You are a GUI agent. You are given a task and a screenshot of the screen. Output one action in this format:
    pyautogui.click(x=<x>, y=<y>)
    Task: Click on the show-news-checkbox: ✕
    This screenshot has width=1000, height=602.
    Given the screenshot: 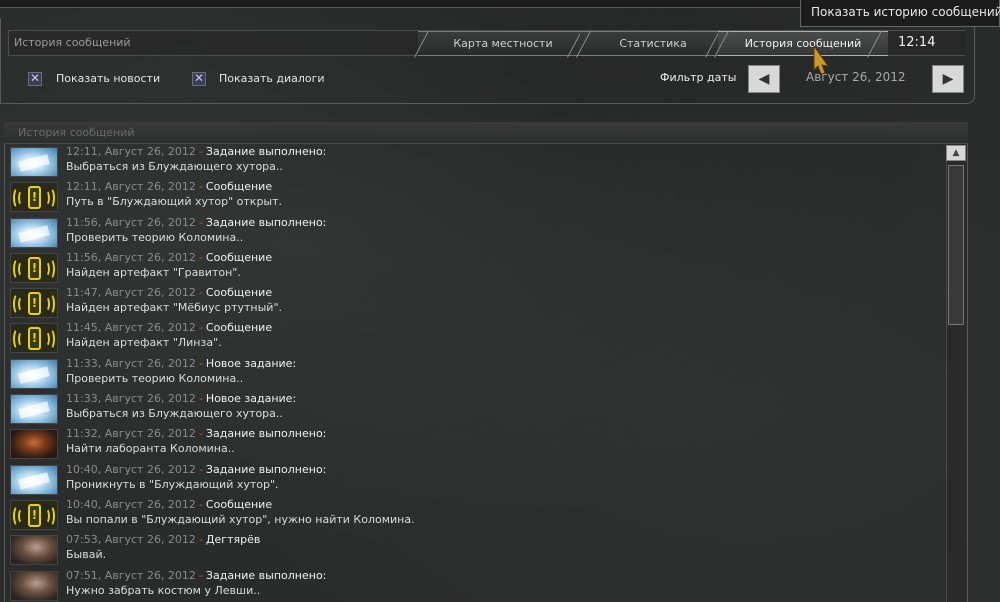 What is the action you would take?
    pyautogui.click(x=35, y=79)
    